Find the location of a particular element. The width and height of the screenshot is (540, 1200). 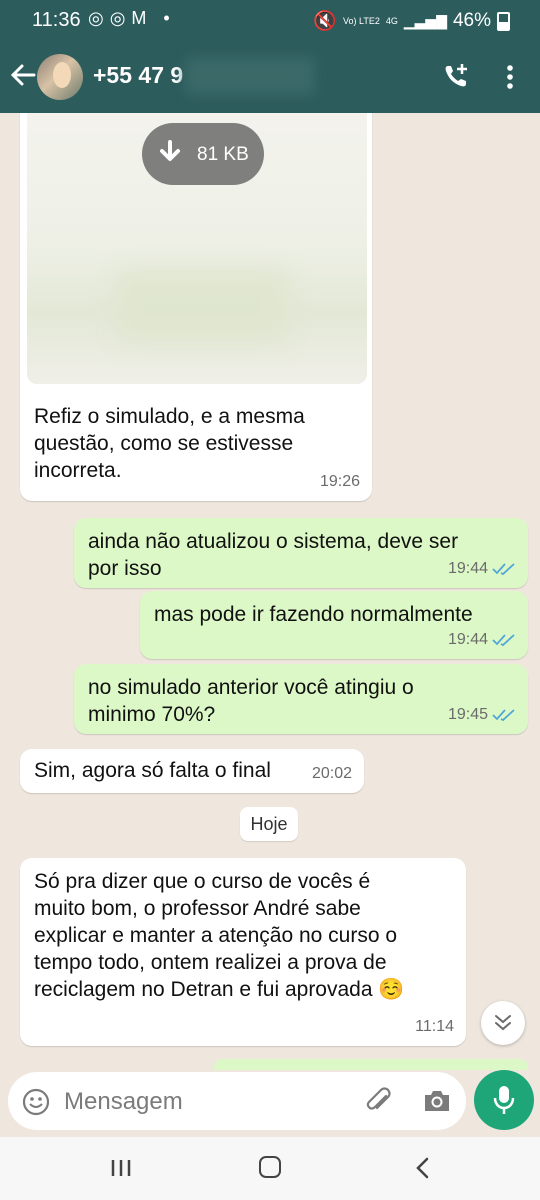

scroll-to-bottom-button is located at coordinates (503, 1023).